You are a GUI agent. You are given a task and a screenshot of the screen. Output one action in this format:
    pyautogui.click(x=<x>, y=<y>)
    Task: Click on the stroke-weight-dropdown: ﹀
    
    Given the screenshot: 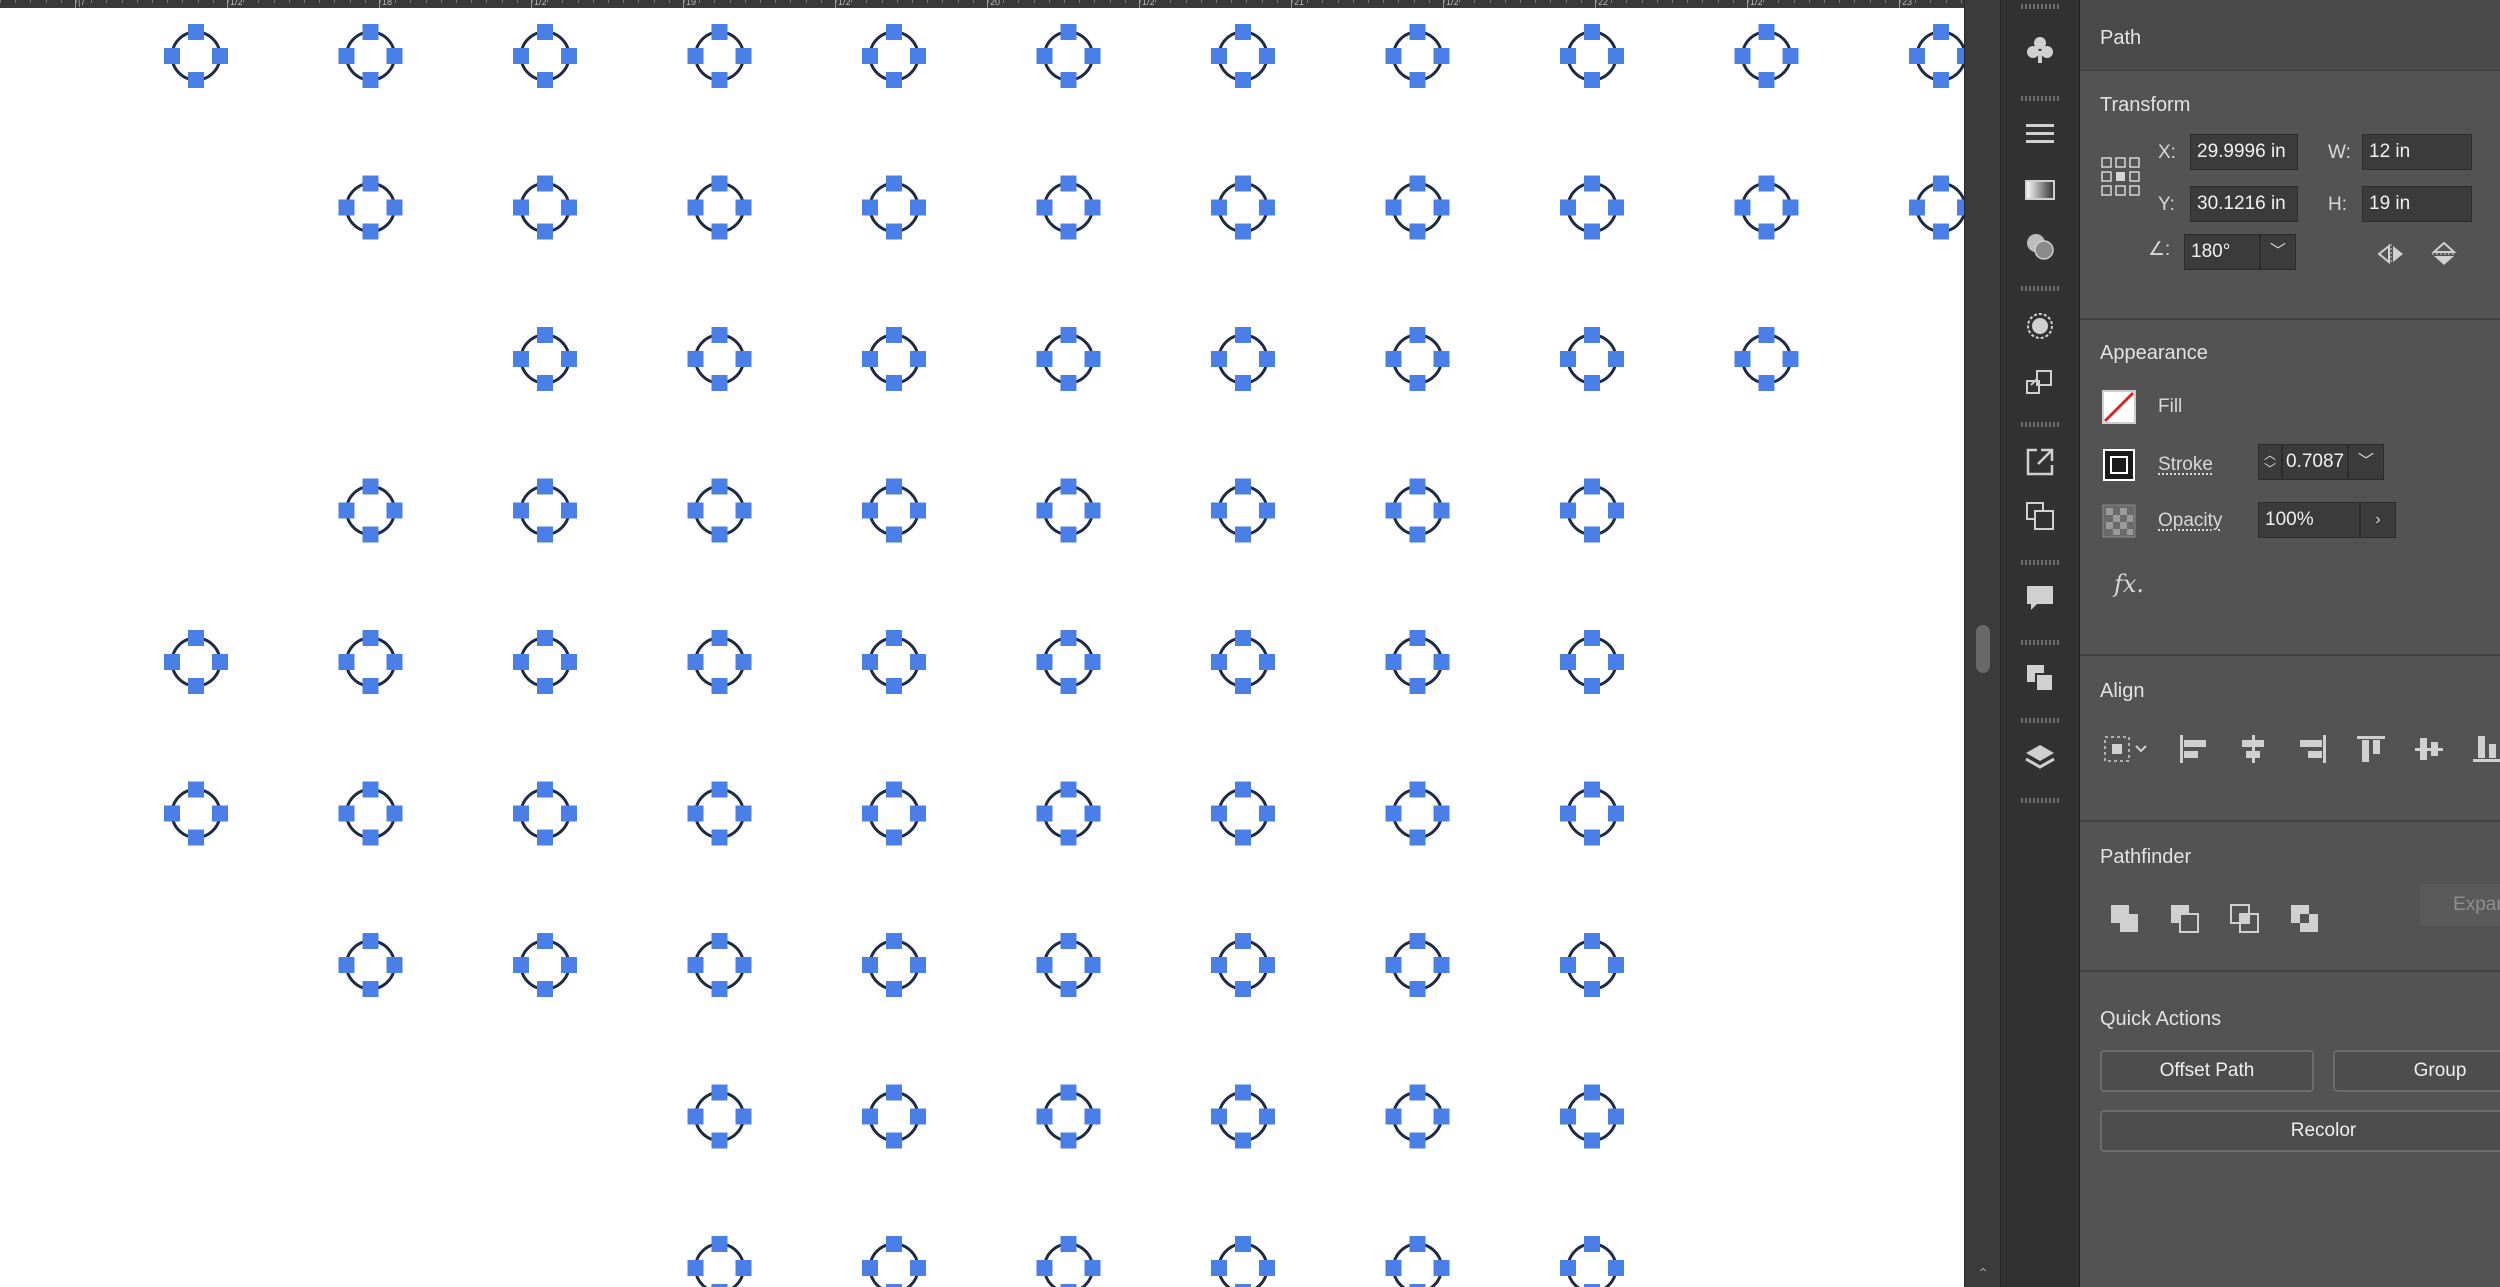 What is the action you would take?
    pyautogui.click(x=2366, y=462)
    